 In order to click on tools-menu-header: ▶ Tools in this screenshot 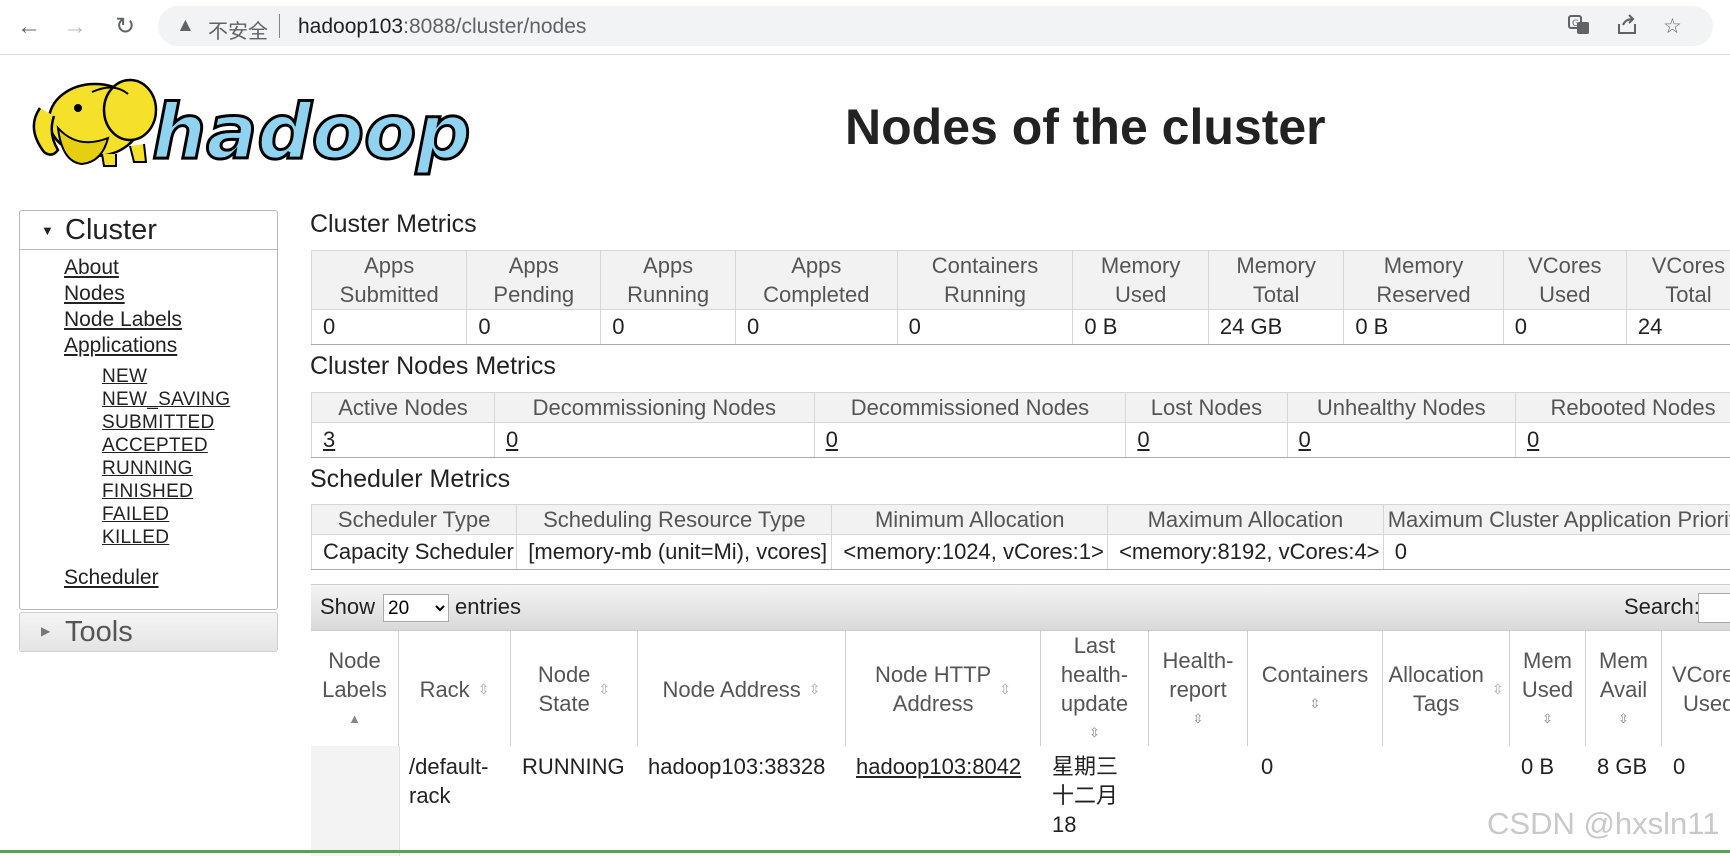, I will do `click(148, 632)`.